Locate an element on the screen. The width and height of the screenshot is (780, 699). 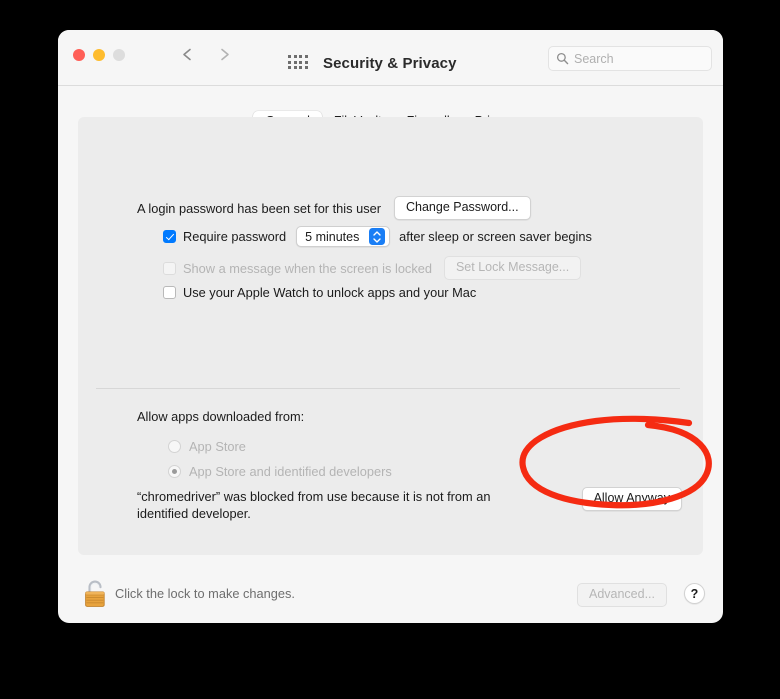
blocked-app-message-line2: identified developer. is located at coordinates (194, 513).